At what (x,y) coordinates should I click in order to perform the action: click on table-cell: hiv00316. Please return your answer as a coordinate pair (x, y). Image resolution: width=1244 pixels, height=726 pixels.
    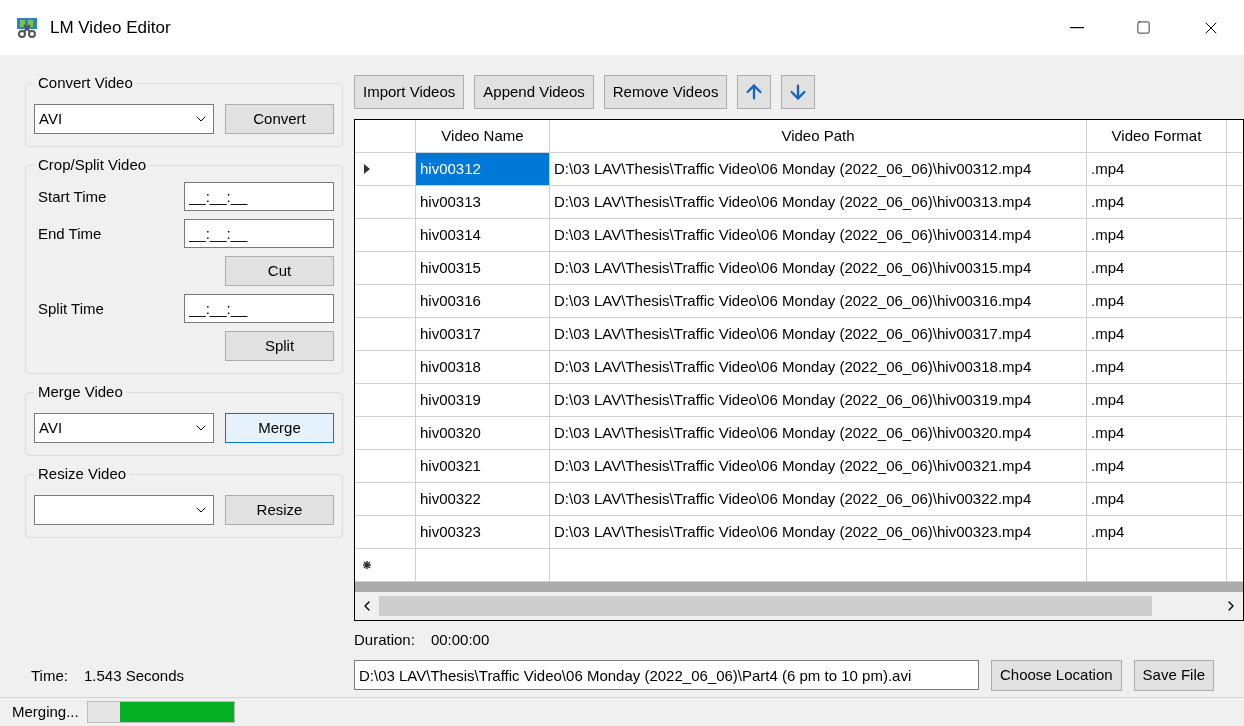
    Looking at the image, I should click on (483, 301).